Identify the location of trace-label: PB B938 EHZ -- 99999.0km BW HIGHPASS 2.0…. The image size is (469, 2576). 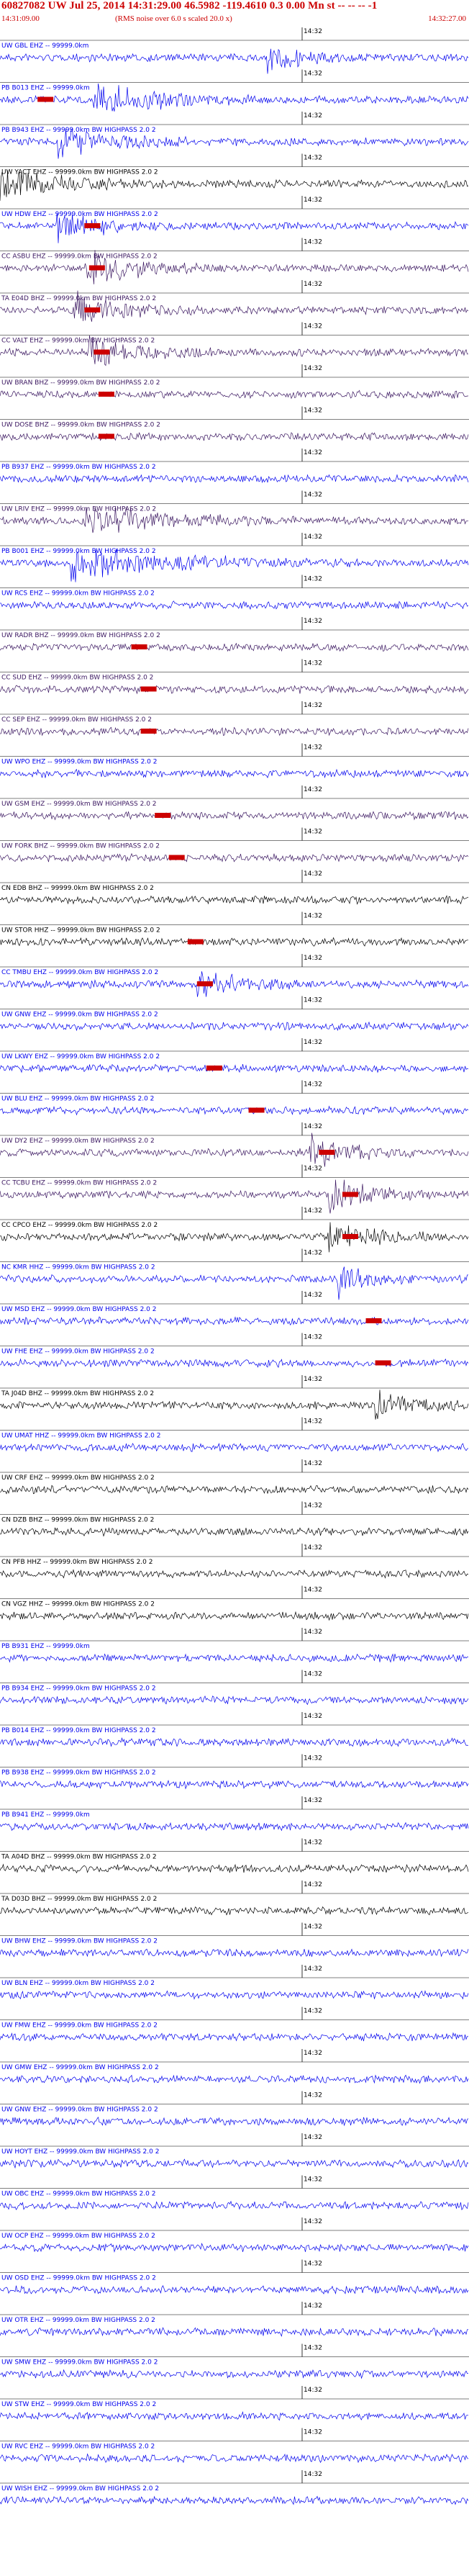
(78, 1773).